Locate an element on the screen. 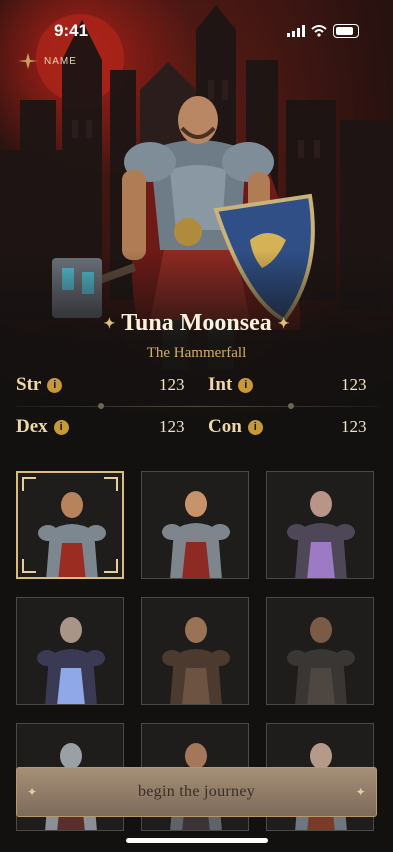 The image size is (393, 852). stats-panel: Str i 123 Int i 123 Dex i 123 Con i 123 is located at coordinates (197, 407).